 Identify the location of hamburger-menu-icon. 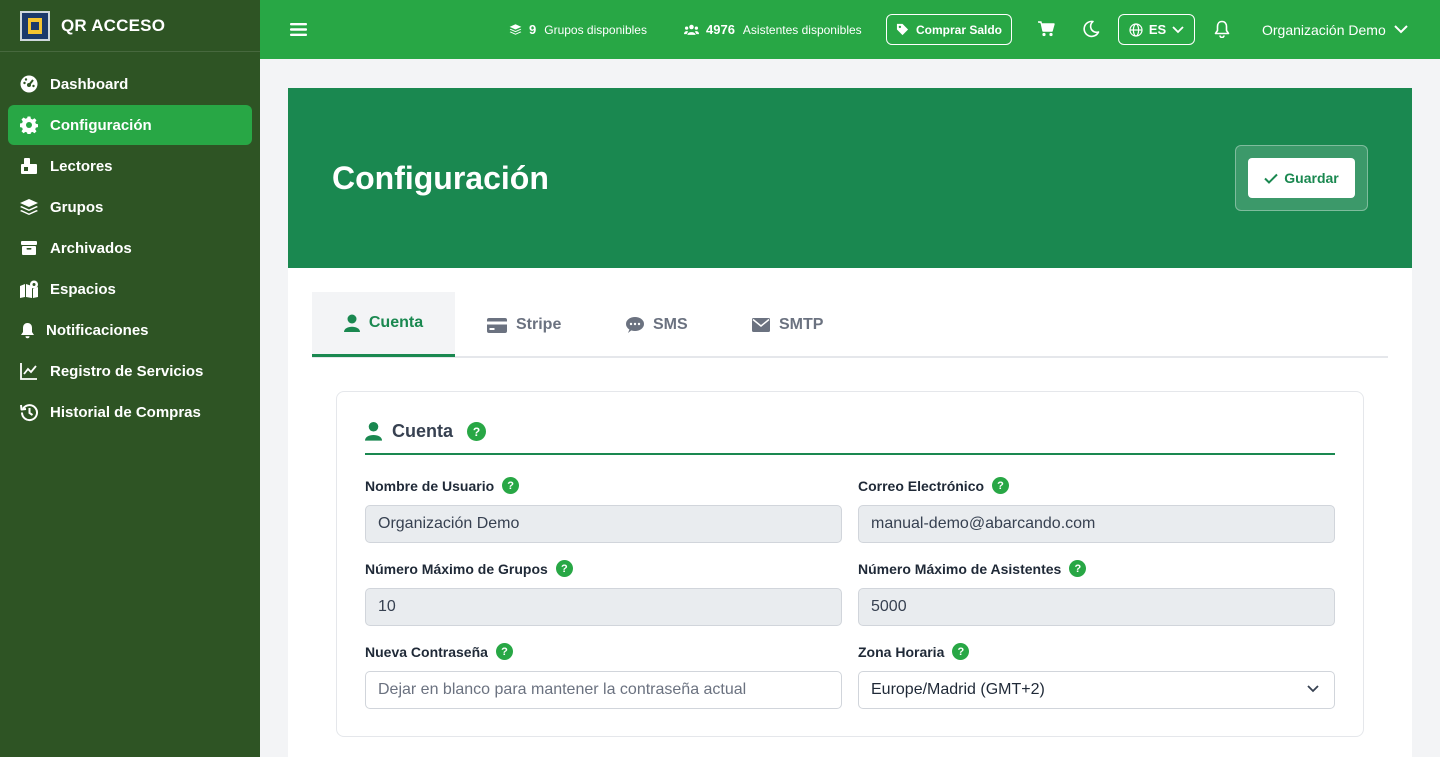
(298, 29).